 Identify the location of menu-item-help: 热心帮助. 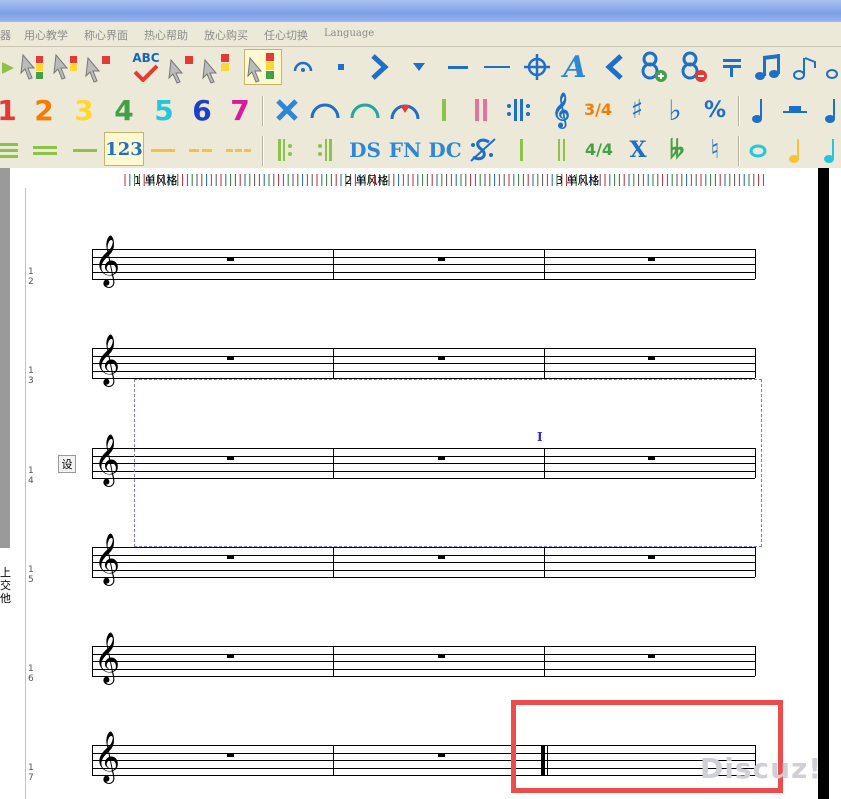
(166, 35).